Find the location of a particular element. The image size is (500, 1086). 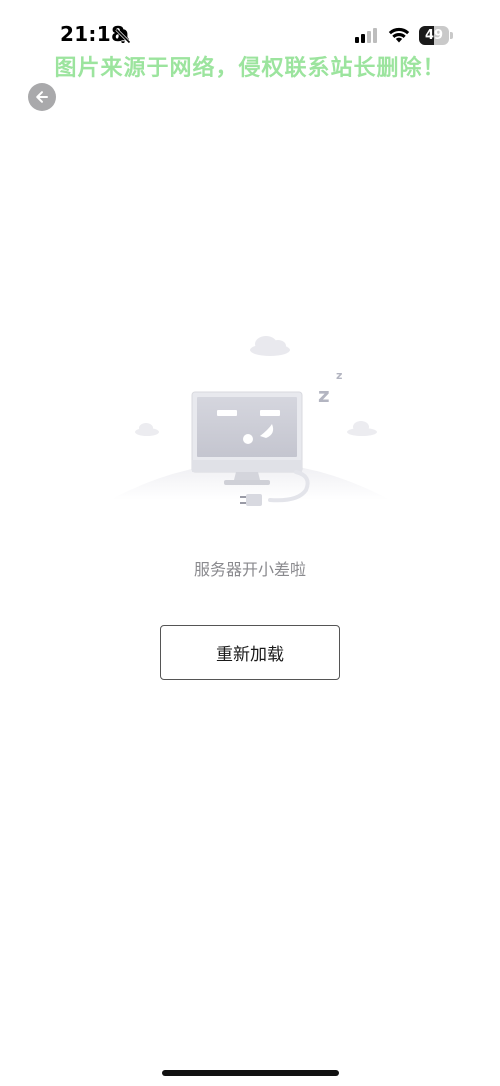

sleep-z-small: z is located at coordinates (339, 375).